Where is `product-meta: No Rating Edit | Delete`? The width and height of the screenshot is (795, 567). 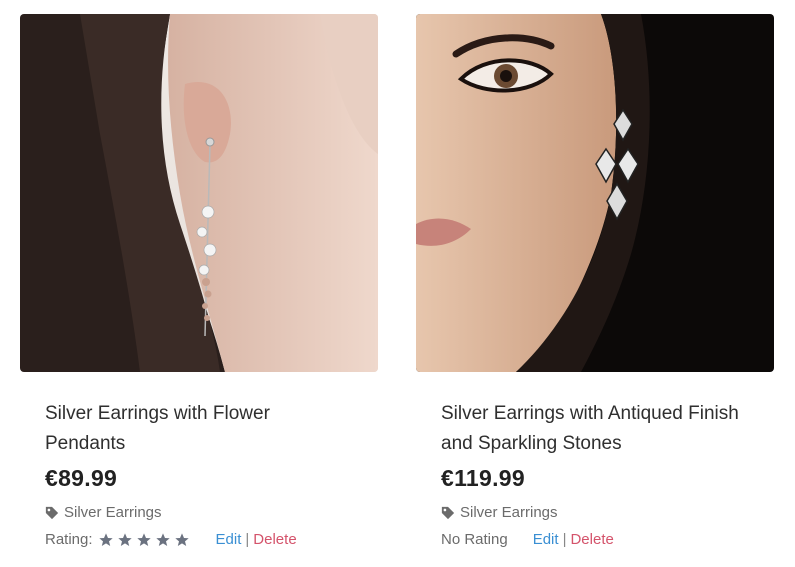 product-meta: No Rating Edit | Delete is located at coordinates (607, 539).